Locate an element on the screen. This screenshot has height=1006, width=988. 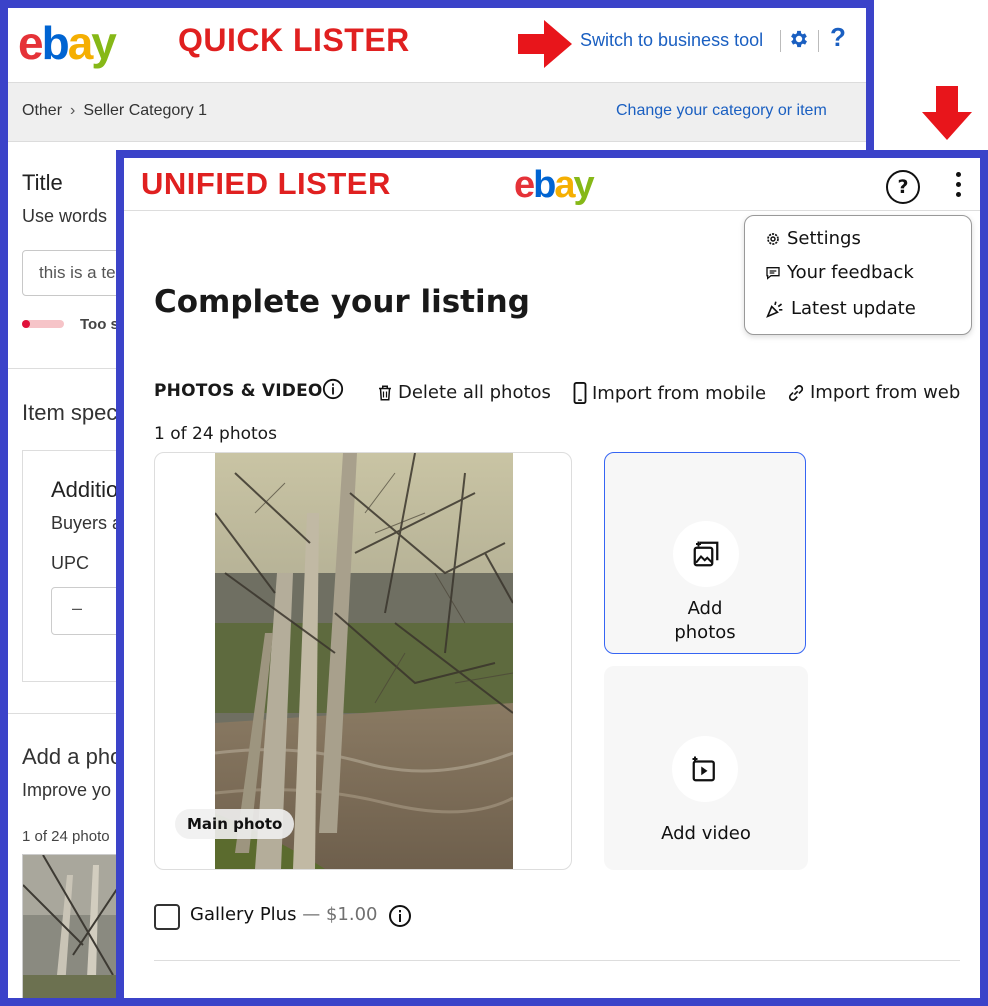
chevron-right-icon: › is located at coordinates (73, 110).